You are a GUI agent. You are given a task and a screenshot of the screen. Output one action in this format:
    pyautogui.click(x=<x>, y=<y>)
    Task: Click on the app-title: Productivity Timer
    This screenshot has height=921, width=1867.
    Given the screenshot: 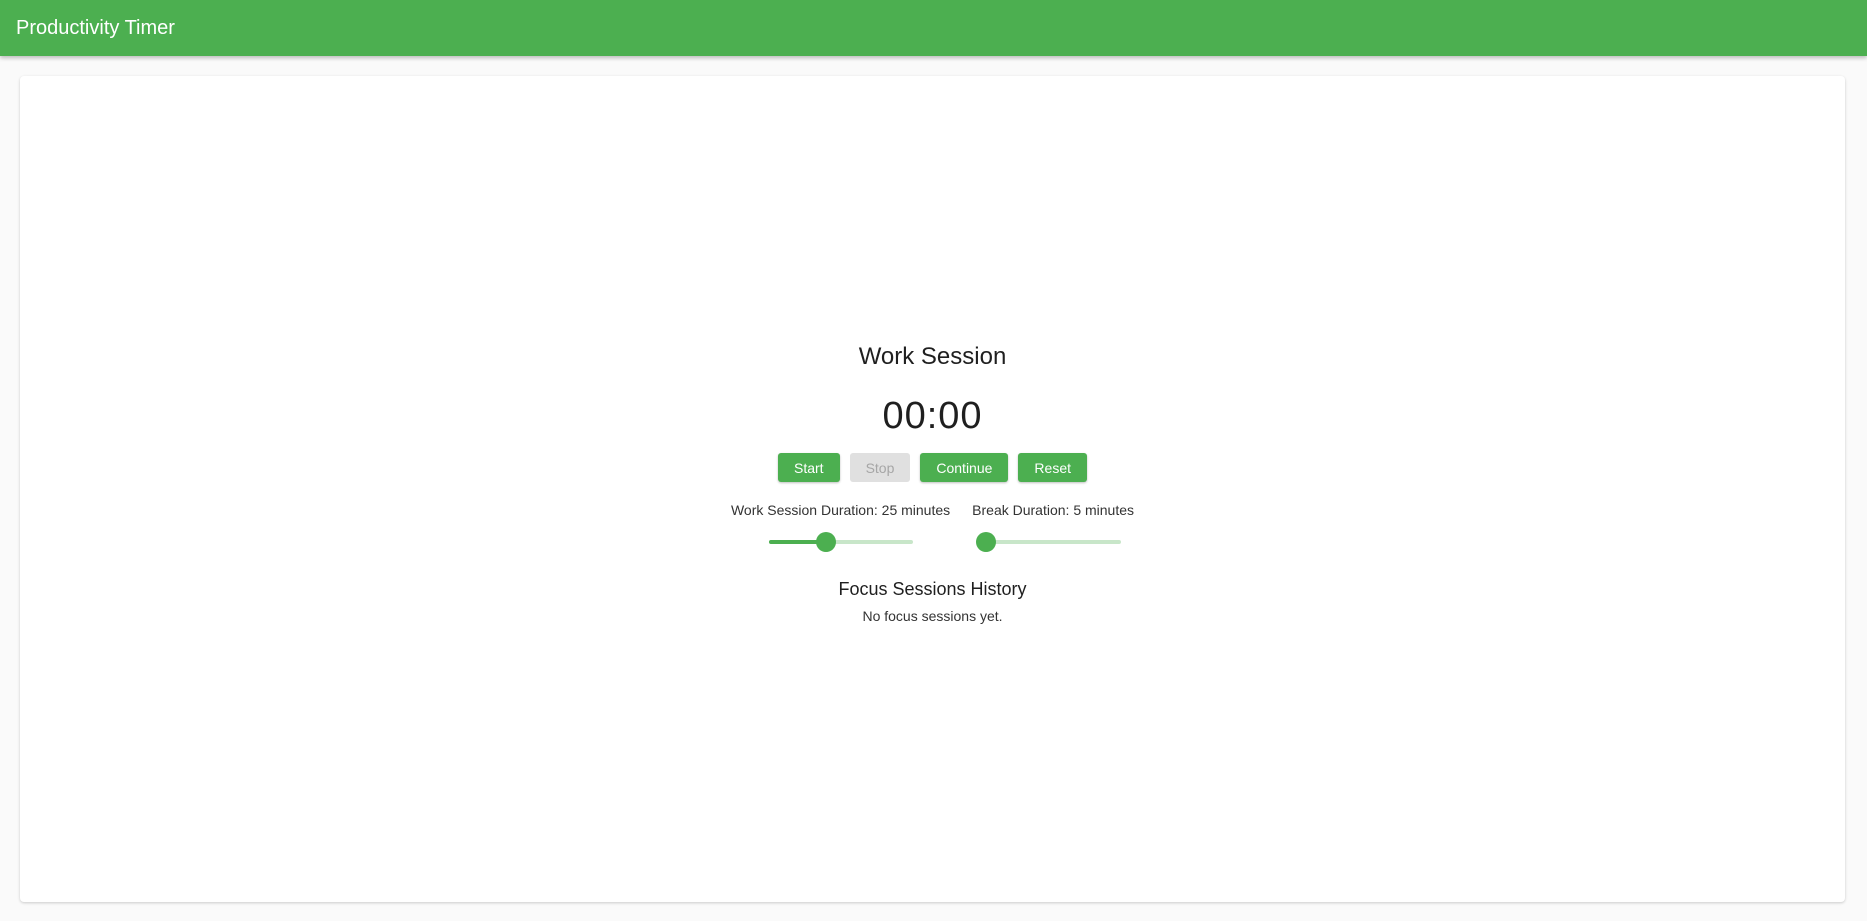 What is the action you would take?
    pyautogui.click(x=95, y=27)
    